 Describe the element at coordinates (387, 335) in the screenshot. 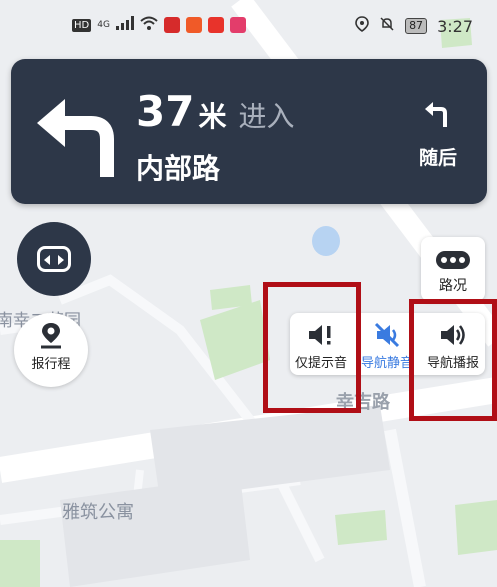

I see `speaker-mute-icon` at that location.